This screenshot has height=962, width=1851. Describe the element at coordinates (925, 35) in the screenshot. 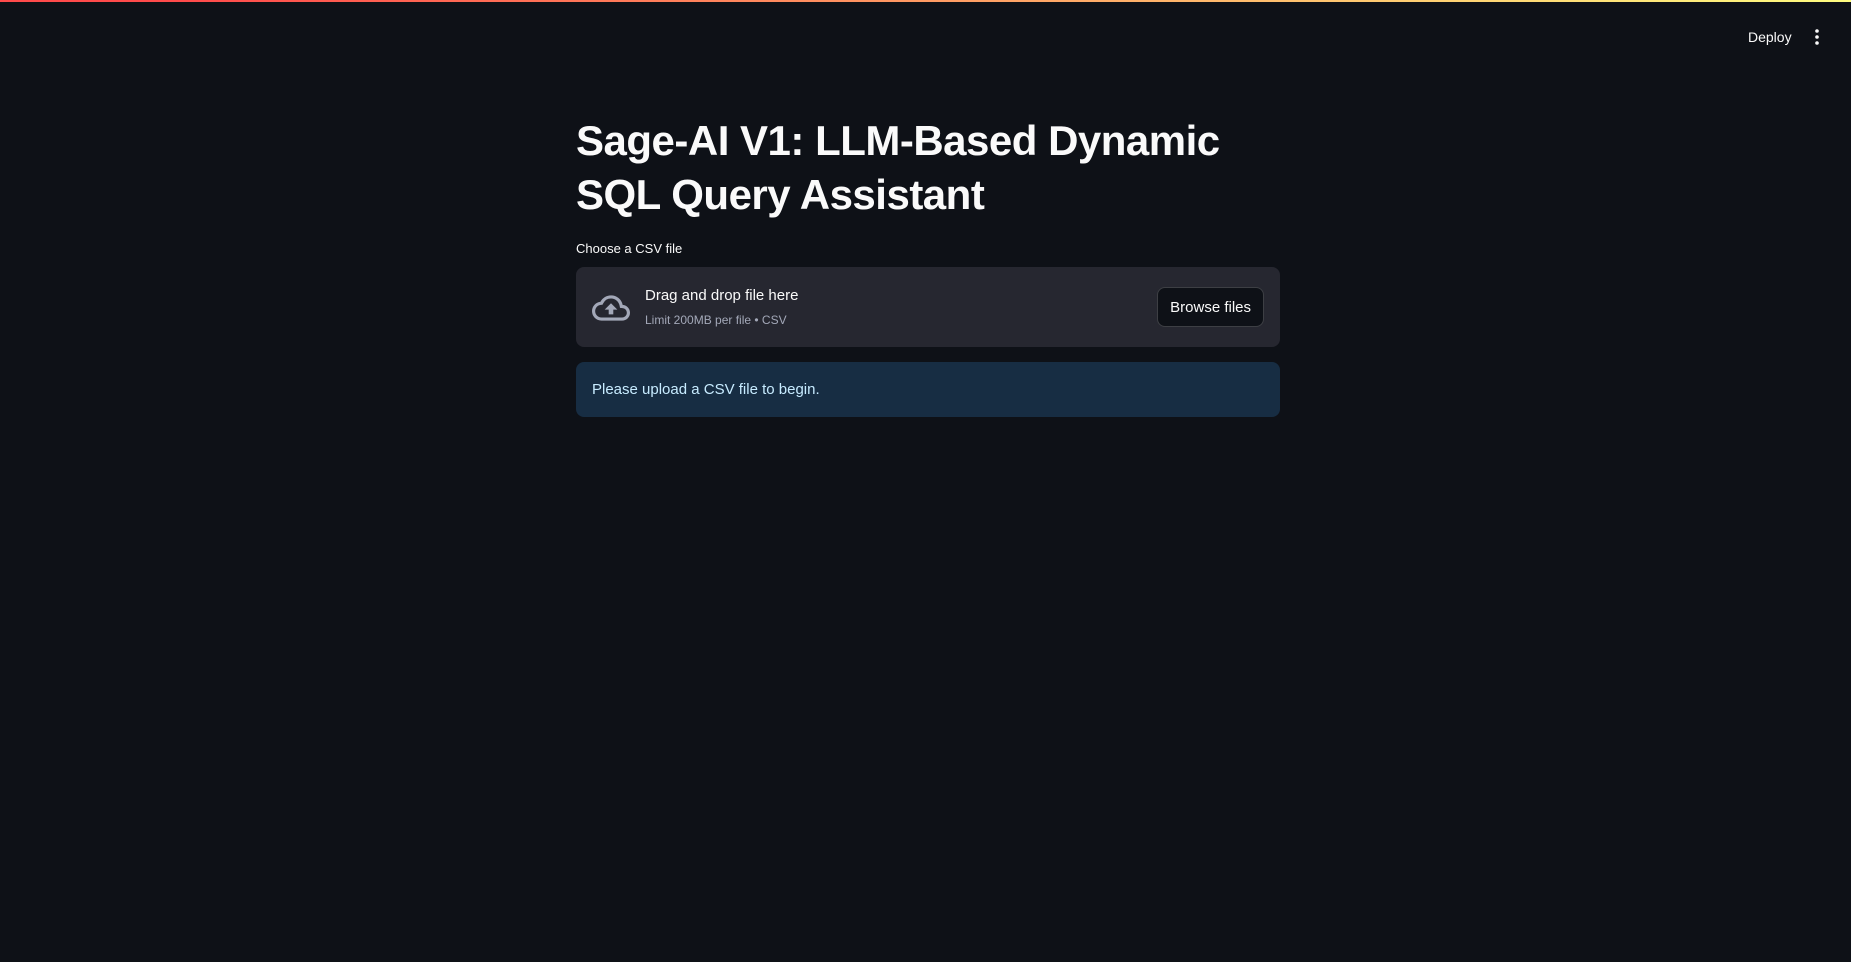

I see `app-header: Deploy` at that location.